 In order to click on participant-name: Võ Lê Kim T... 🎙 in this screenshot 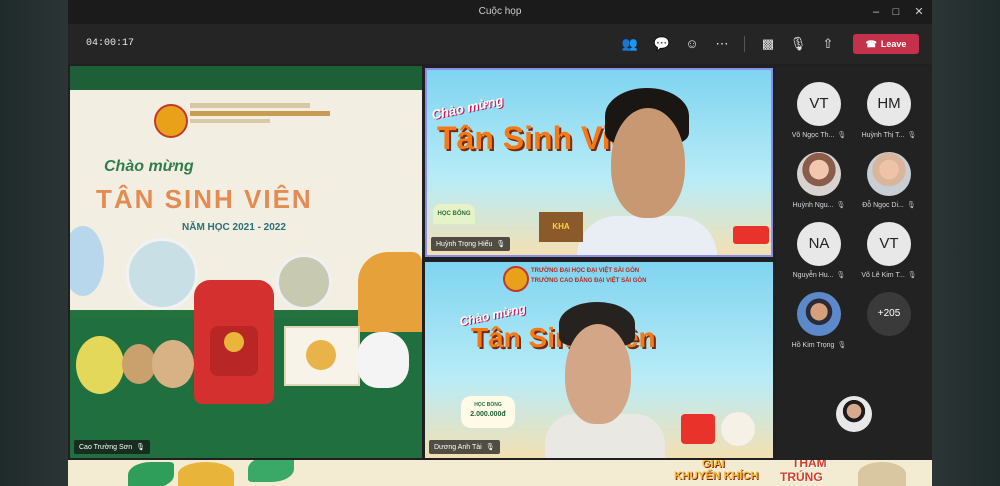, I will do `click(889, 275)`.